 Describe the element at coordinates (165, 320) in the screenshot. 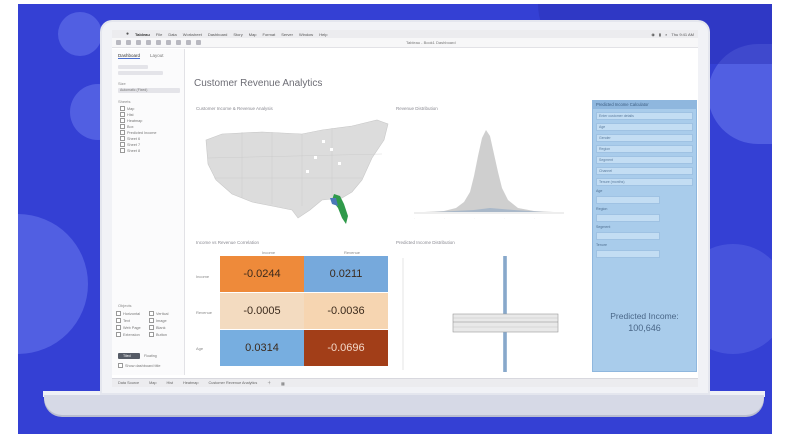

I see `object-item: Image` at that location.